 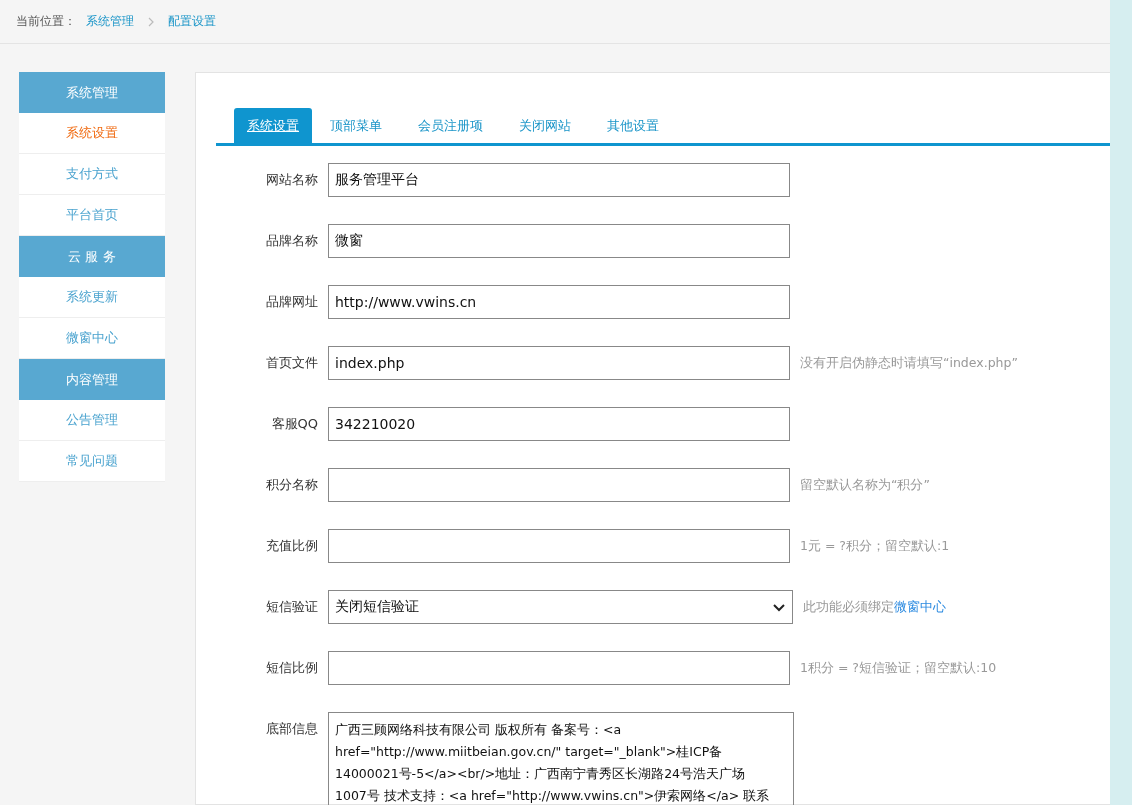 What do you see at coordinates (875, 546) in the screenshot?
I see `hint-text: 1元 = ?积分；留空默认:1` at bounding box center [875, 546].